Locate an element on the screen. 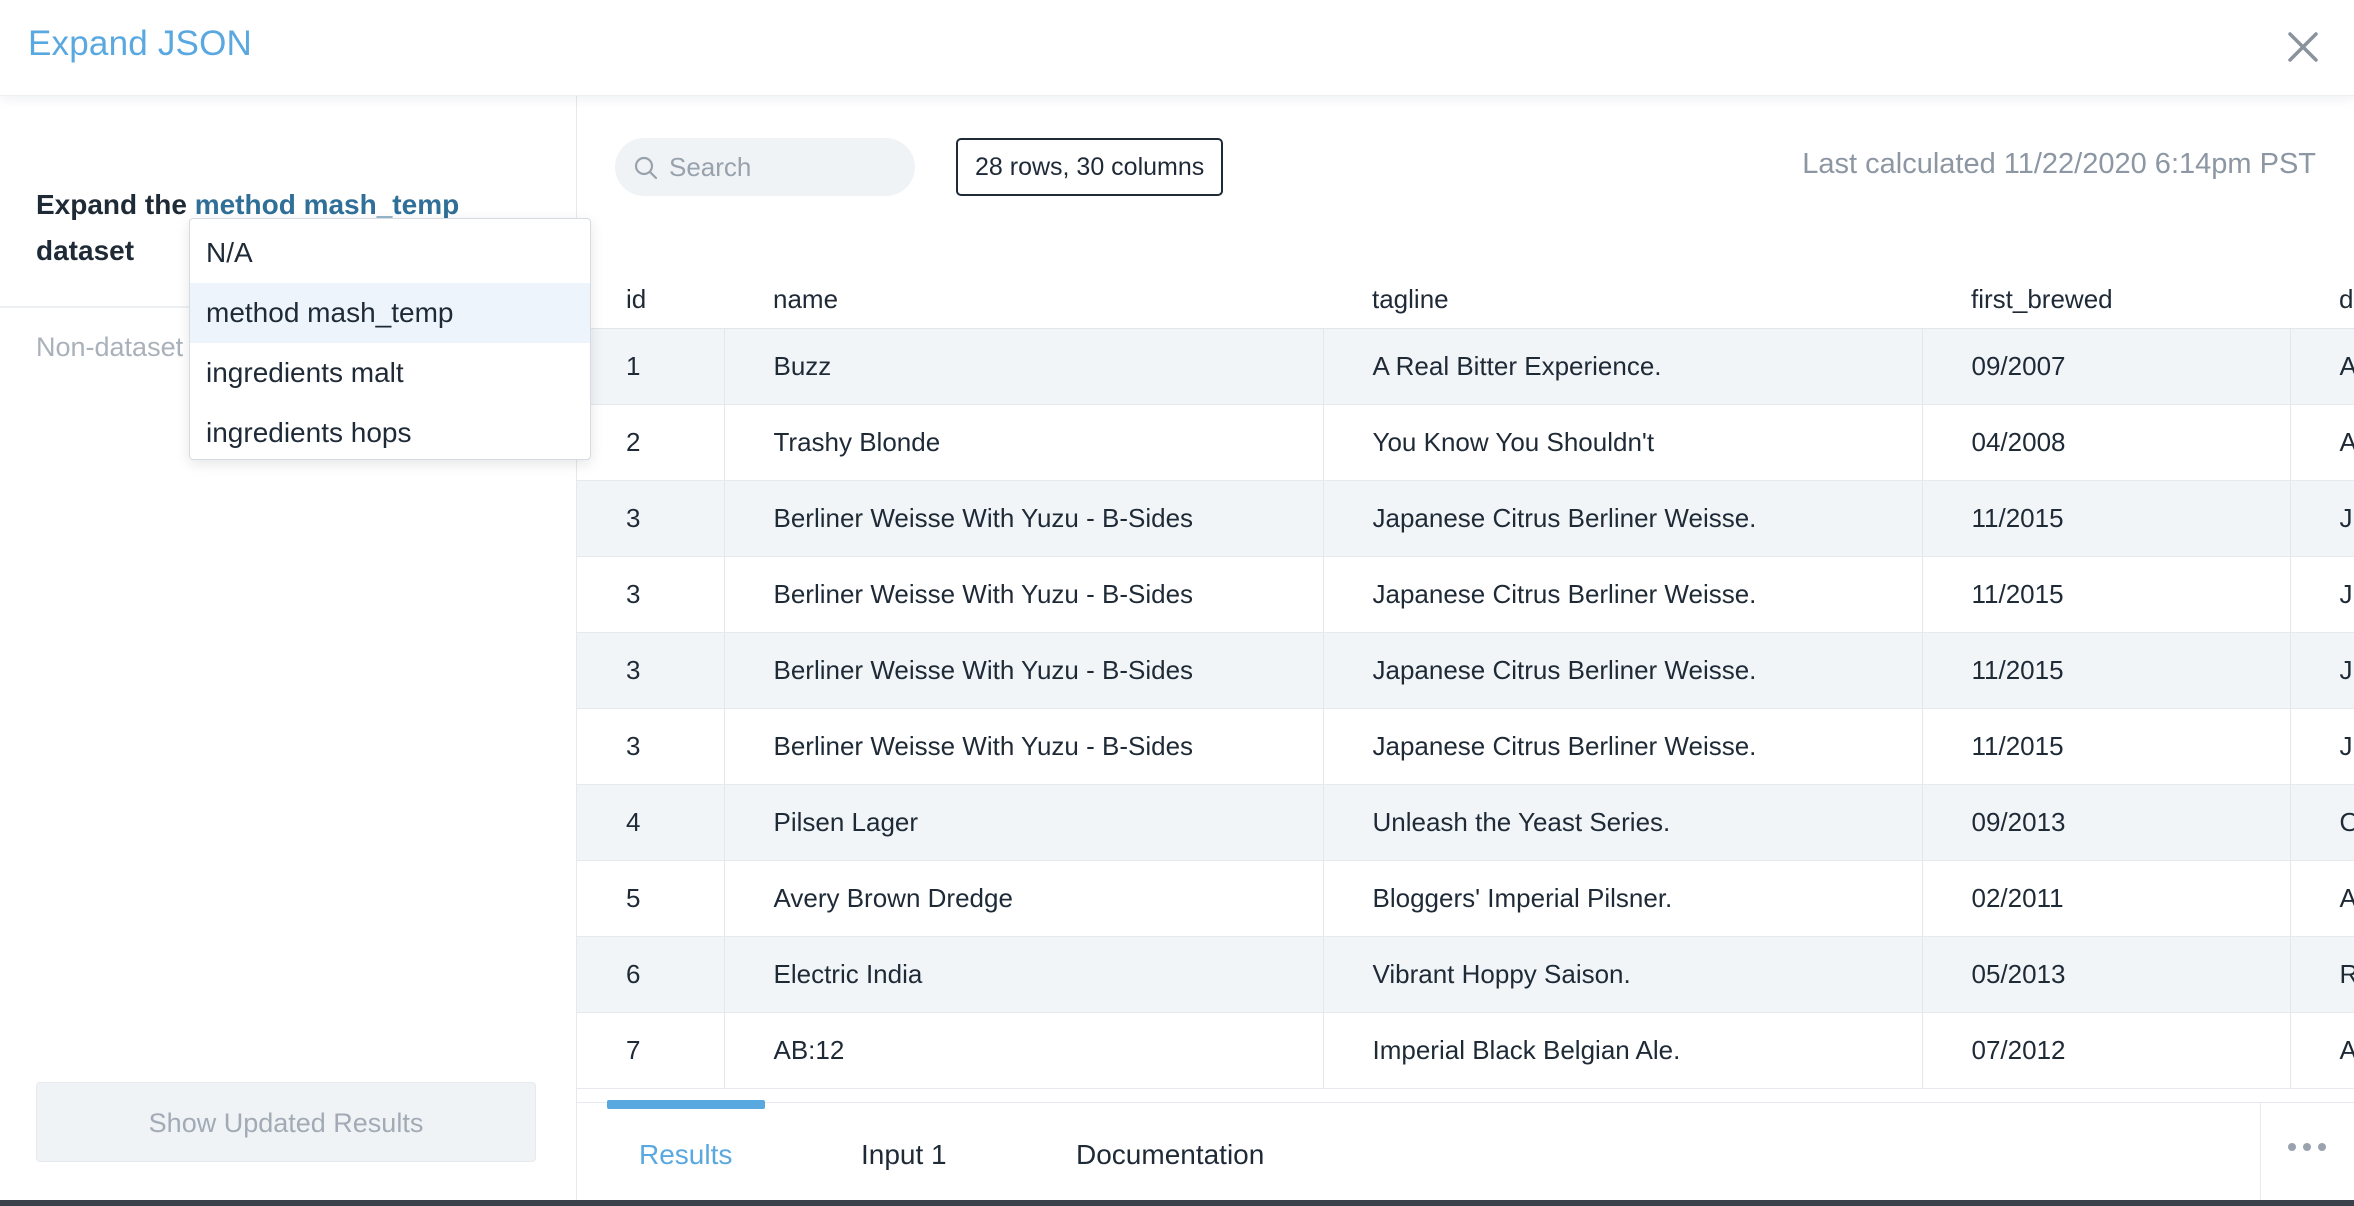 Image resolution: width=2354 pixels, height=1206 pixels. modal-header: Expand JSON is located at coordinates (1177, 48).